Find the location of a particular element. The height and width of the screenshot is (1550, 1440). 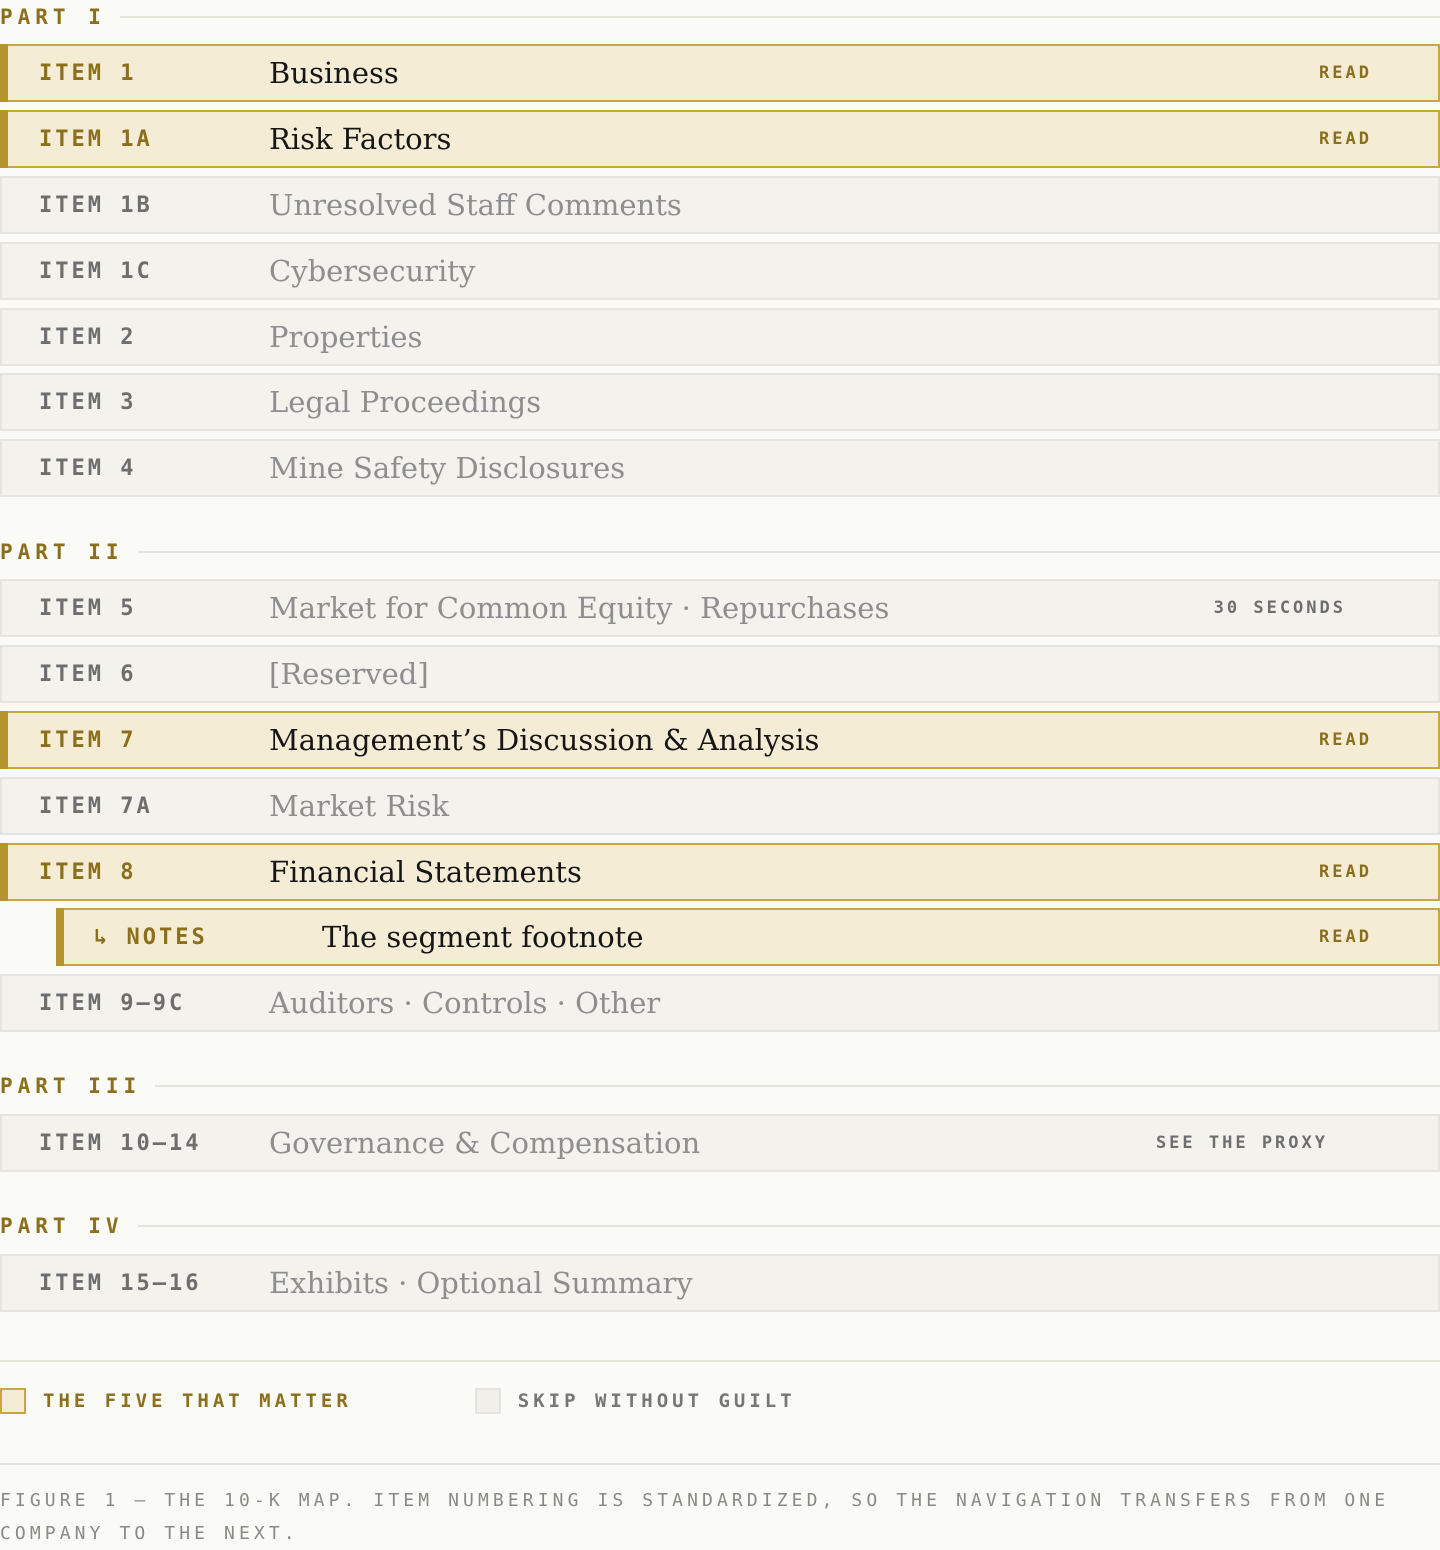

item-row-7a: ITEM 7A Market Risk is located at coordinates (720, 806).